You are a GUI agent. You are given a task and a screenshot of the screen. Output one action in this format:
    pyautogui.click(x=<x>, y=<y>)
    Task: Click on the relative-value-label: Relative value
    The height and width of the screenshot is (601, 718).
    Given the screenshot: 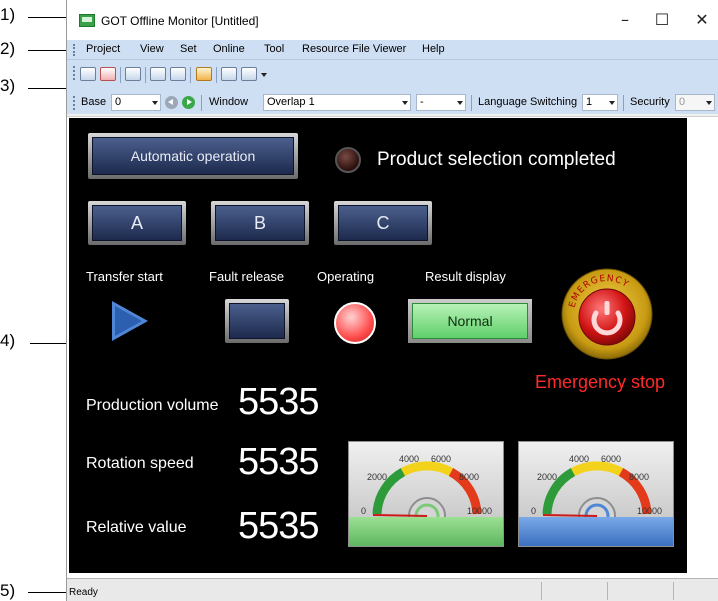 What is the action you would take?
    pyautogui.click(x=136, y=527)
    